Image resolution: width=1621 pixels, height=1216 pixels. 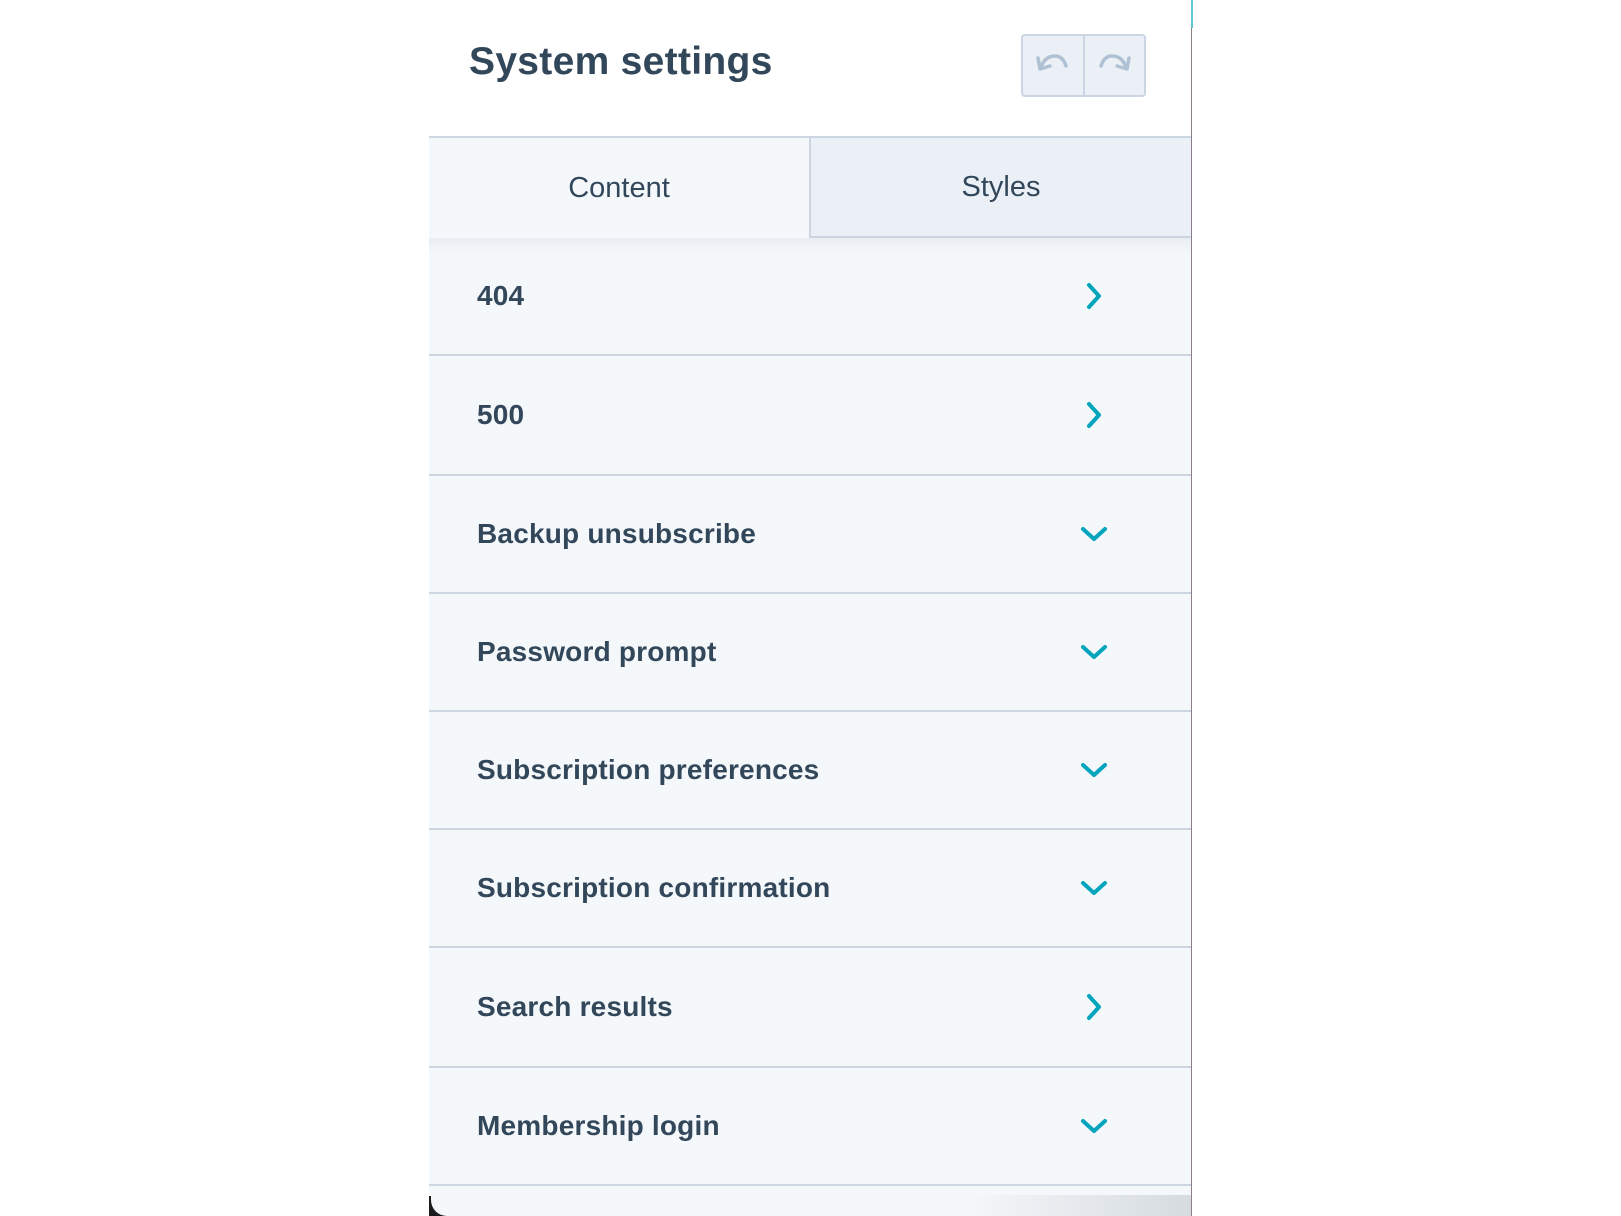 What do you see at coordinates (619, 188) in the screenshot?
I see `tab-content: Content` at bounding box center [619, 188].